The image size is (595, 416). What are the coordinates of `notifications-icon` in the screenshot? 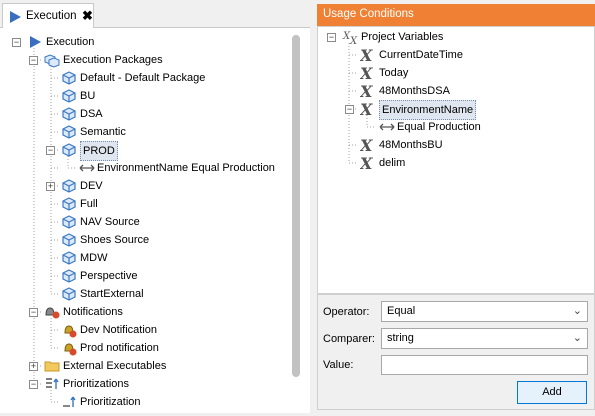 It's located at (52, 312).